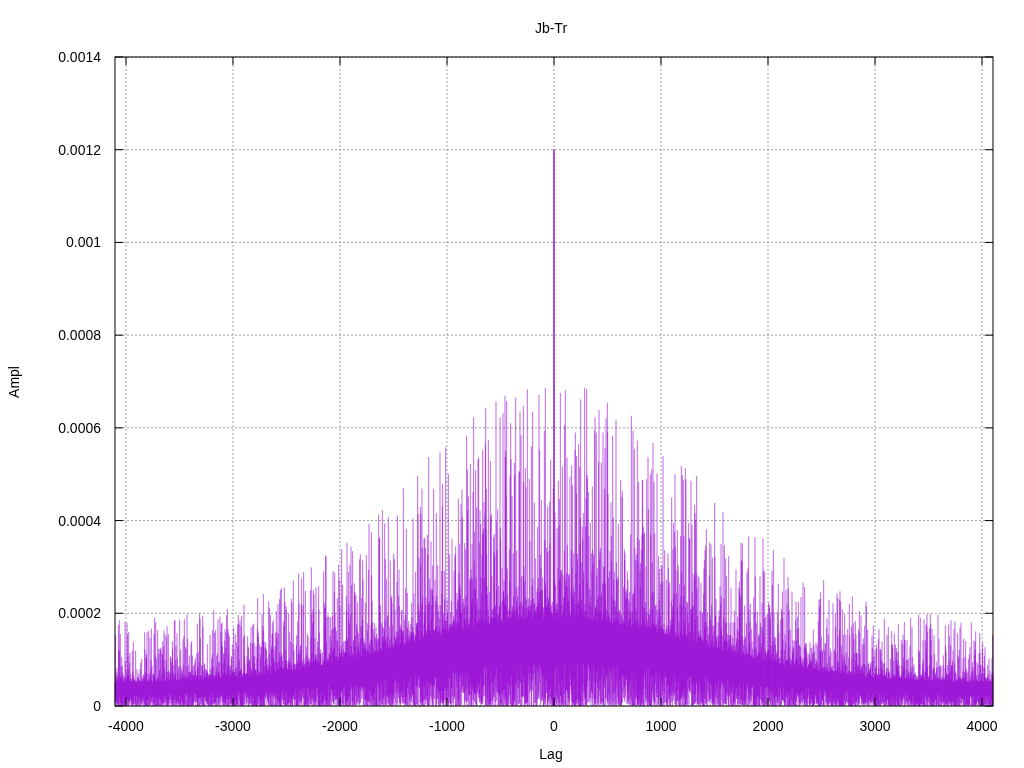 This screenshot has width=1024, height=768. What do you see at coordinates (79, 149) in the screenshot?
I see `y-tick-label: 0.0012` at bounding box center [79, 149].